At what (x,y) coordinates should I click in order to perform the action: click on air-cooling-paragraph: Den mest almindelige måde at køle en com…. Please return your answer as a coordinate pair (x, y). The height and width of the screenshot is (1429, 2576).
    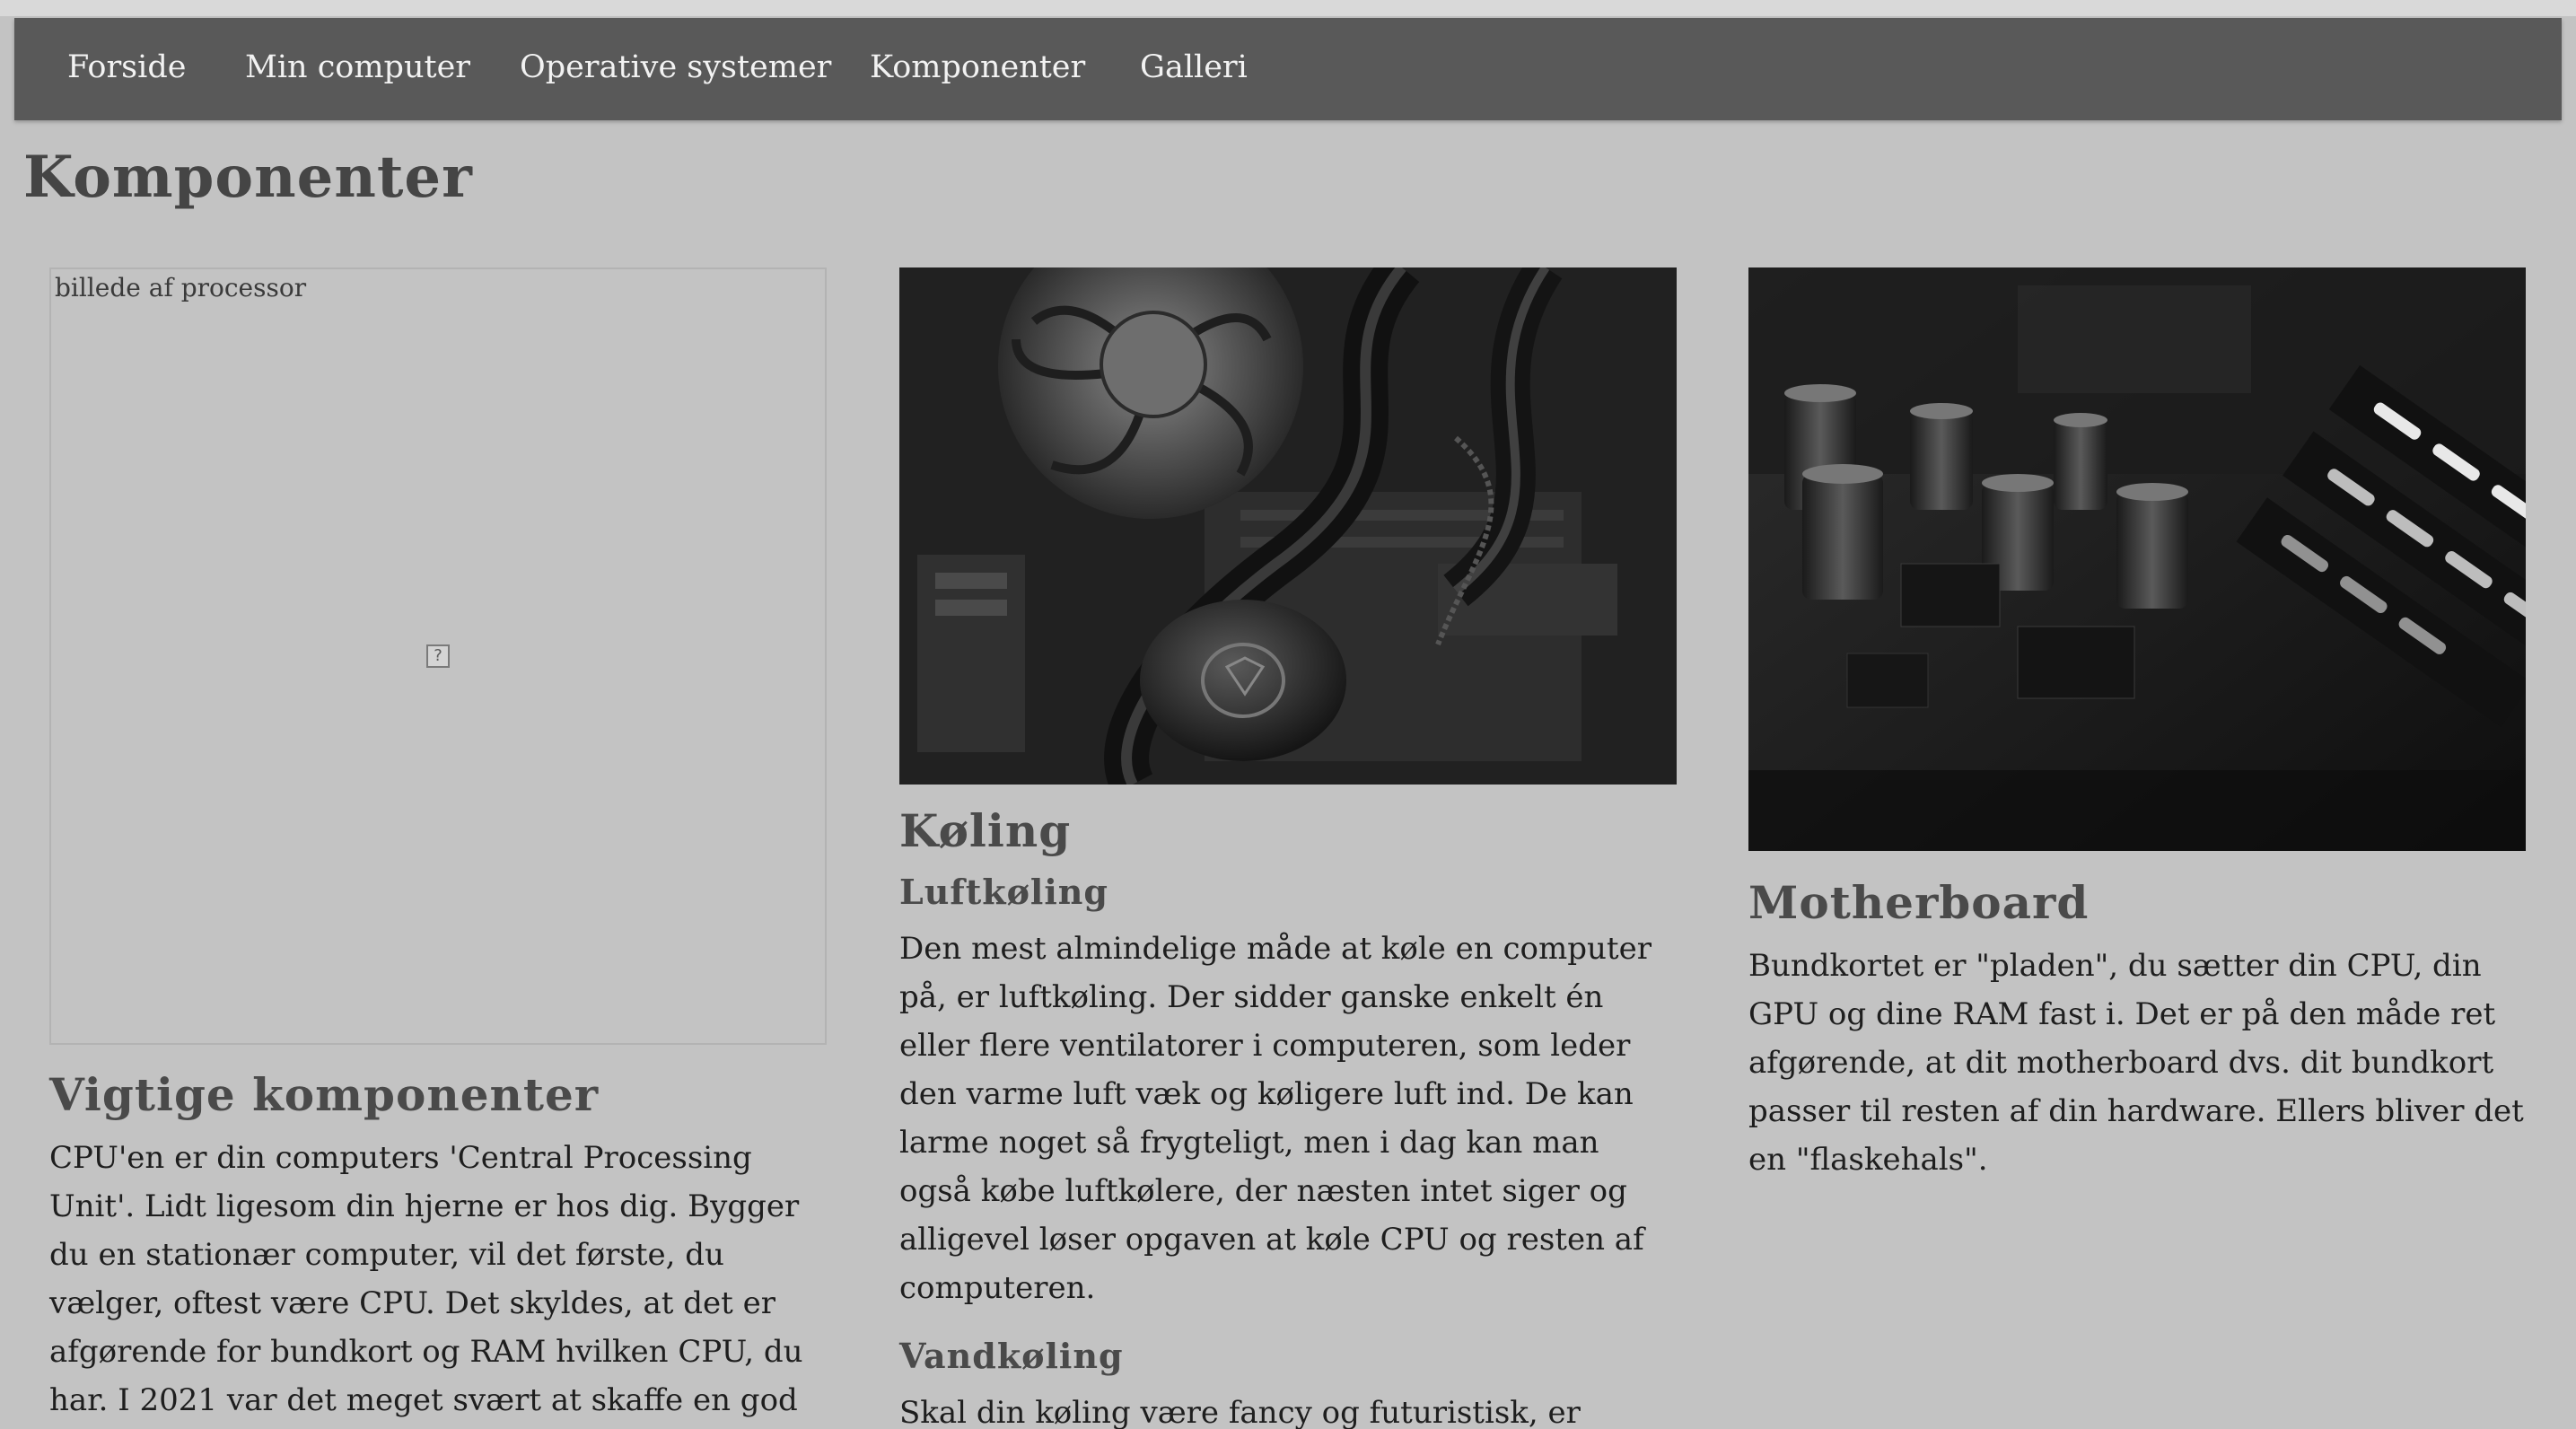
    Looking at the image, I should click on (1275, 1118).